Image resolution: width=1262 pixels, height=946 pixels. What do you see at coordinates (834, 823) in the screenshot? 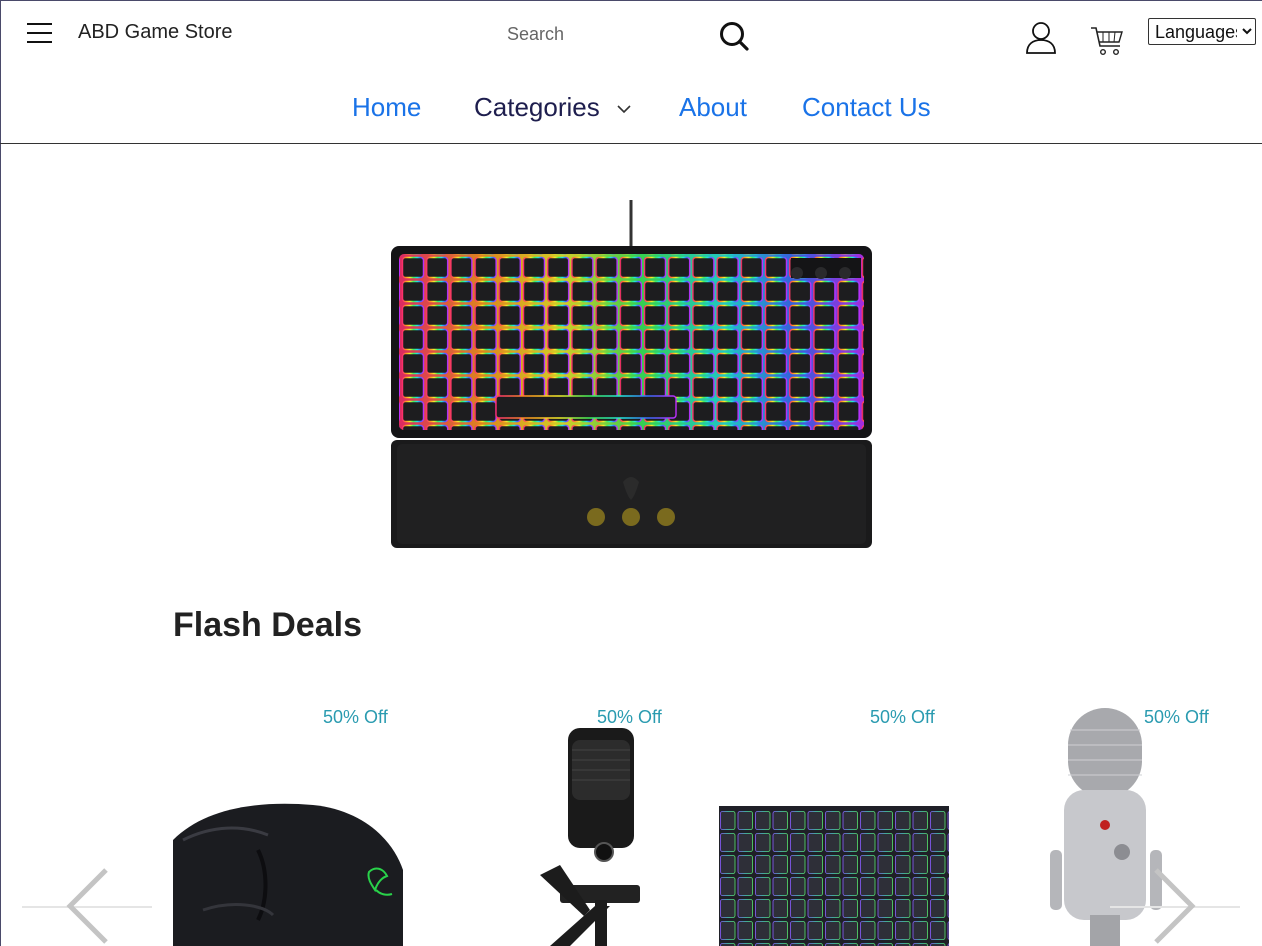
I see `product-card-keyboard` at bounding box center [834, 823].